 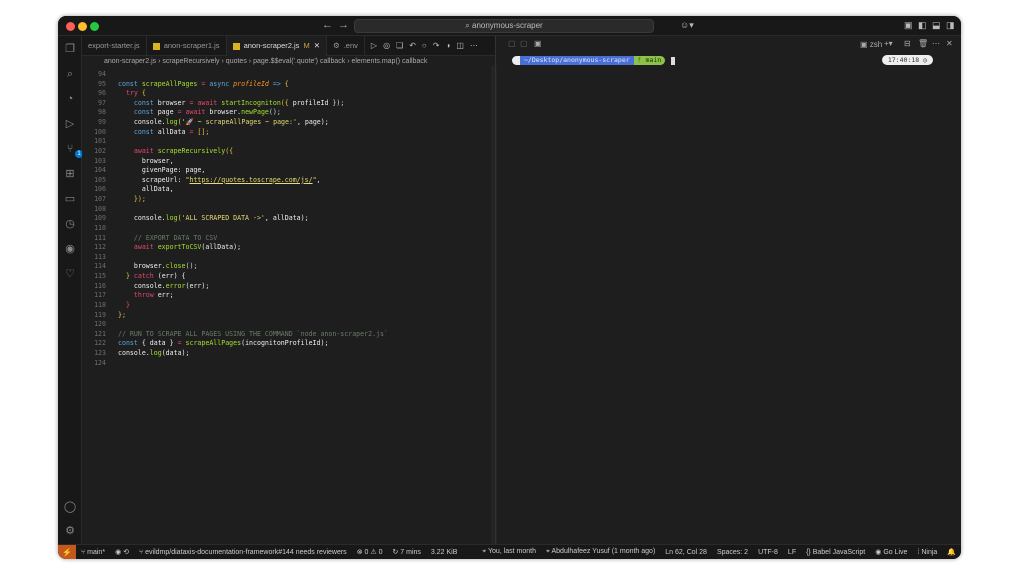 What do you see at coordinates (343, 25) in the screenshot?
I see `forward-arrow-icon: →` at bounding box center [343, 25].